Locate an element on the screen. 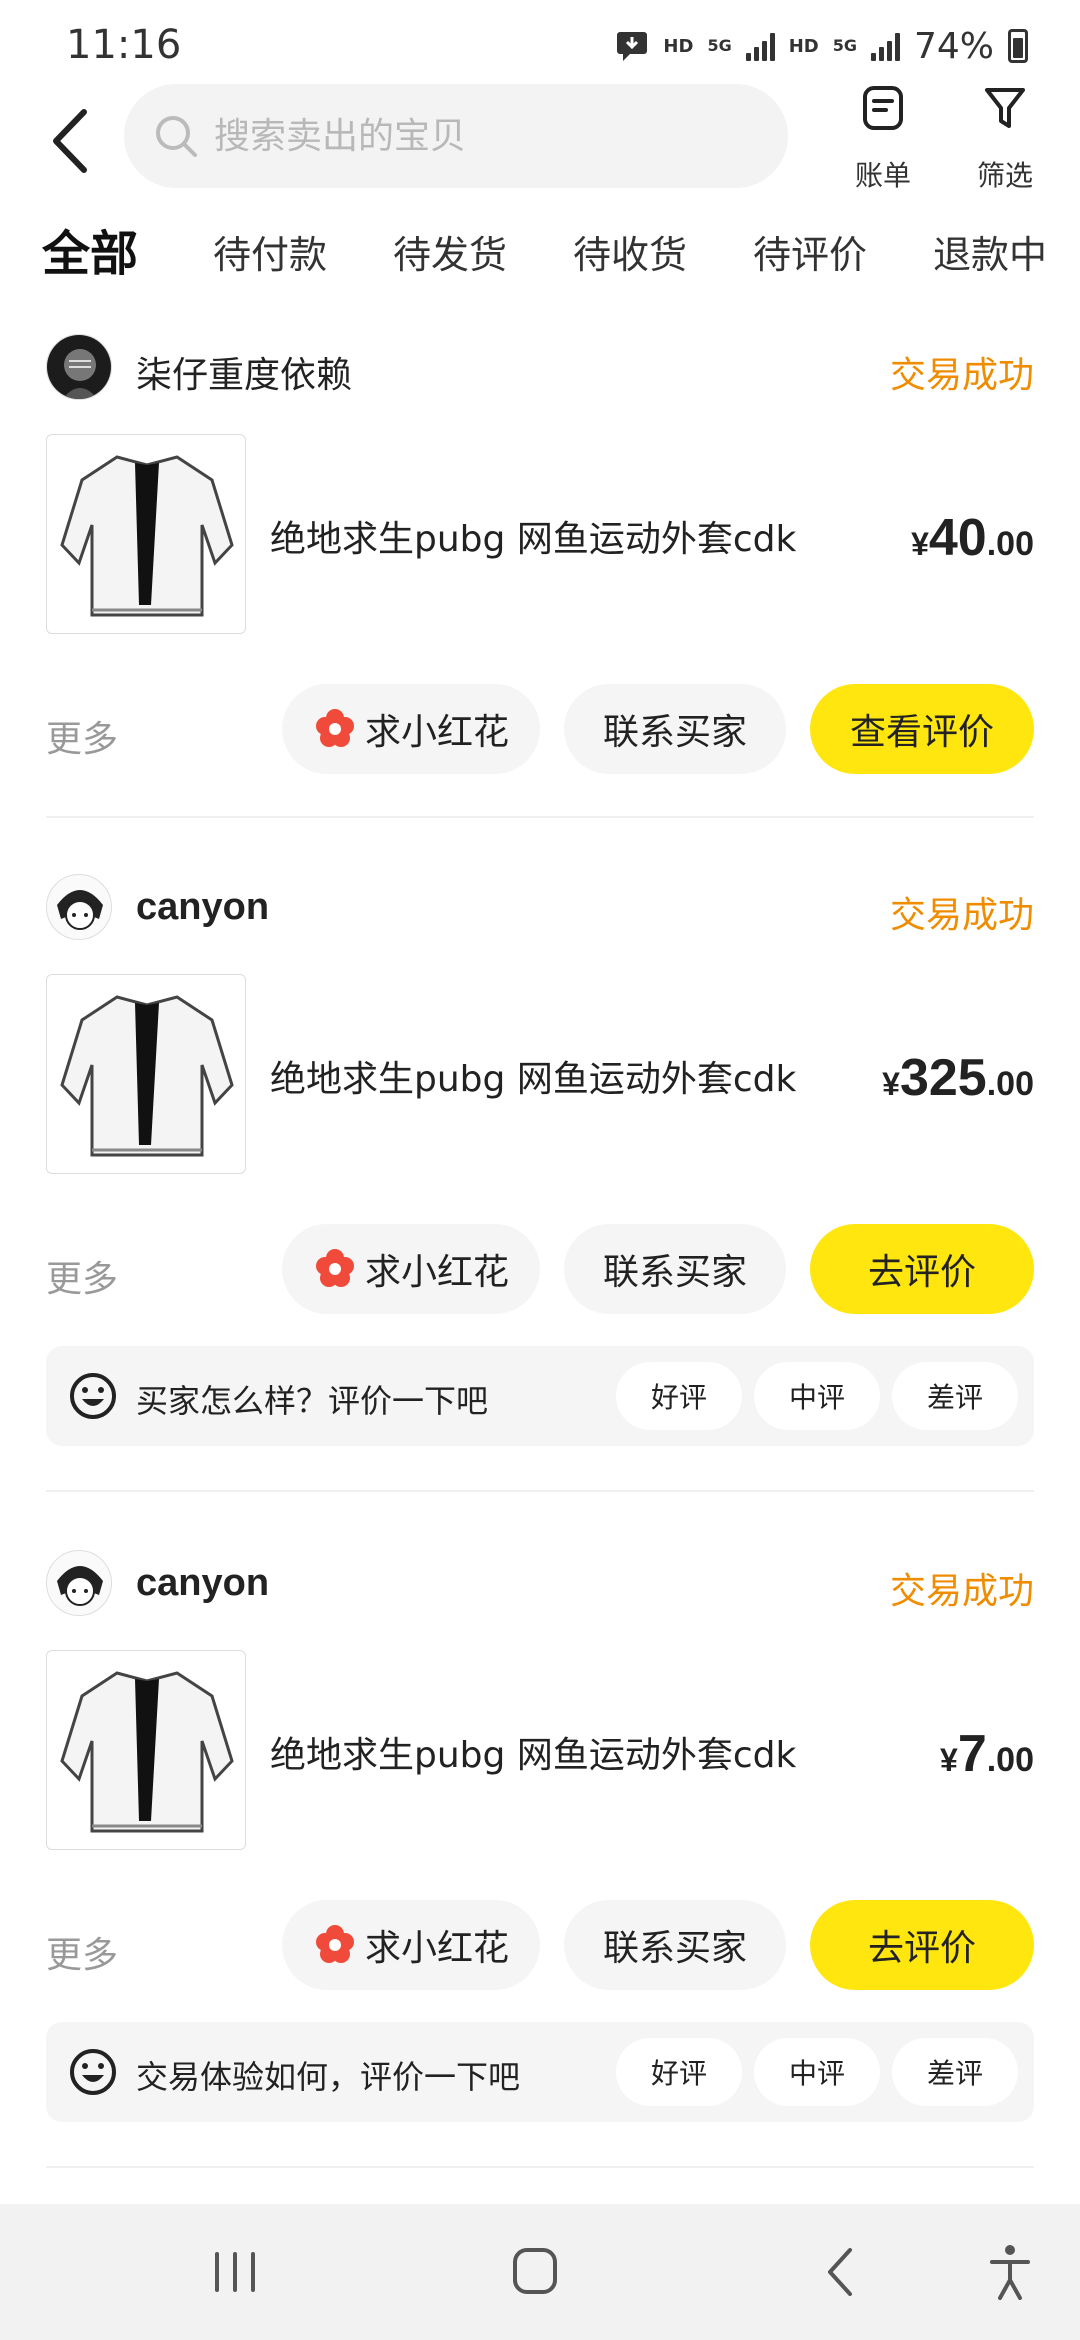 Image resolution: width=1080 pixels, height=2340 pixels. price-integer: 325 is located at coordinates (943, 1078).